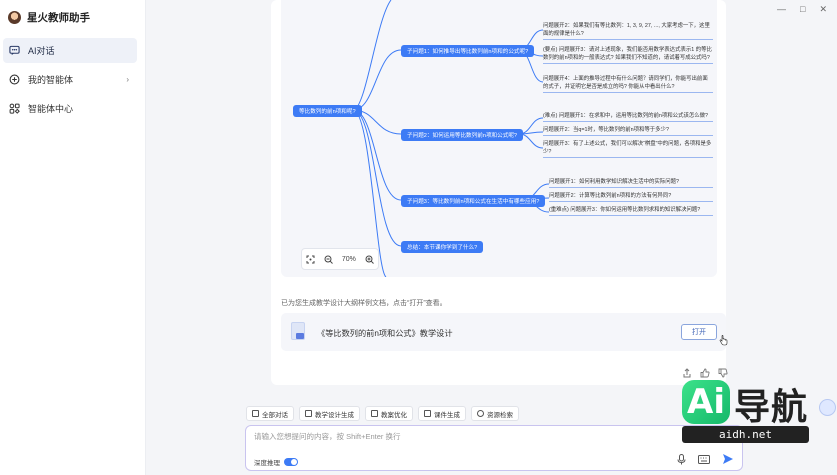  What do you see at coordinates (41, 51) in the screenshot?
I see `sidebar-item-label: AI对话` at bounding box center [41, 51].